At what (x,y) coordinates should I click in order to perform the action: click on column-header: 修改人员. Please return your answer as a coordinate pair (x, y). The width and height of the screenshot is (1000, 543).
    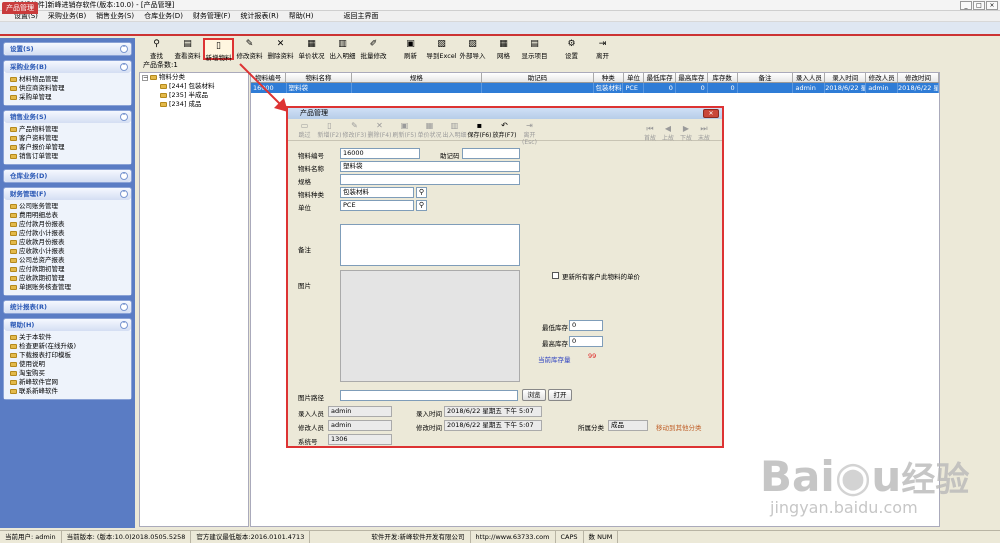
    Looking at the image, I should click on (882, 77).